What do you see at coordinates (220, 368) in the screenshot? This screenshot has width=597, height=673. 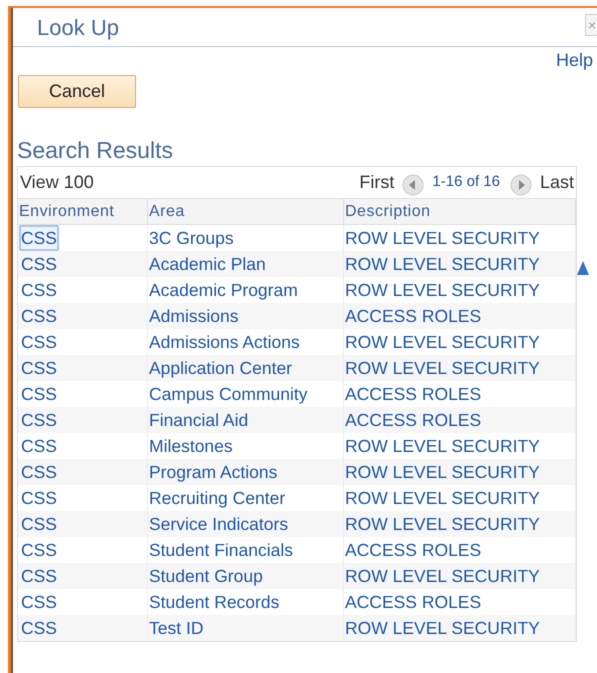 I see `result-link: Application Center` at bounding box center [220, 368].